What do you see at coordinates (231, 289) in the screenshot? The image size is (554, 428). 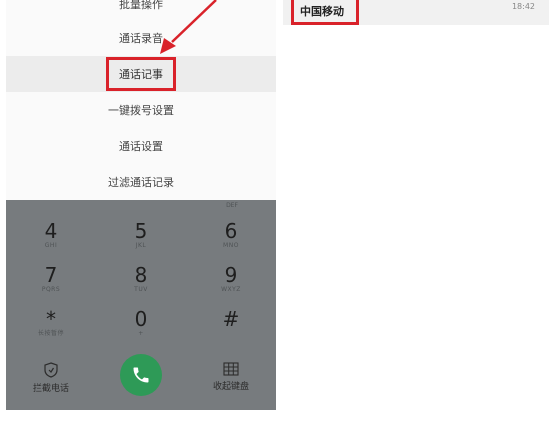 I see `key-letters: WXYZ` at bounding box center [231, 289].